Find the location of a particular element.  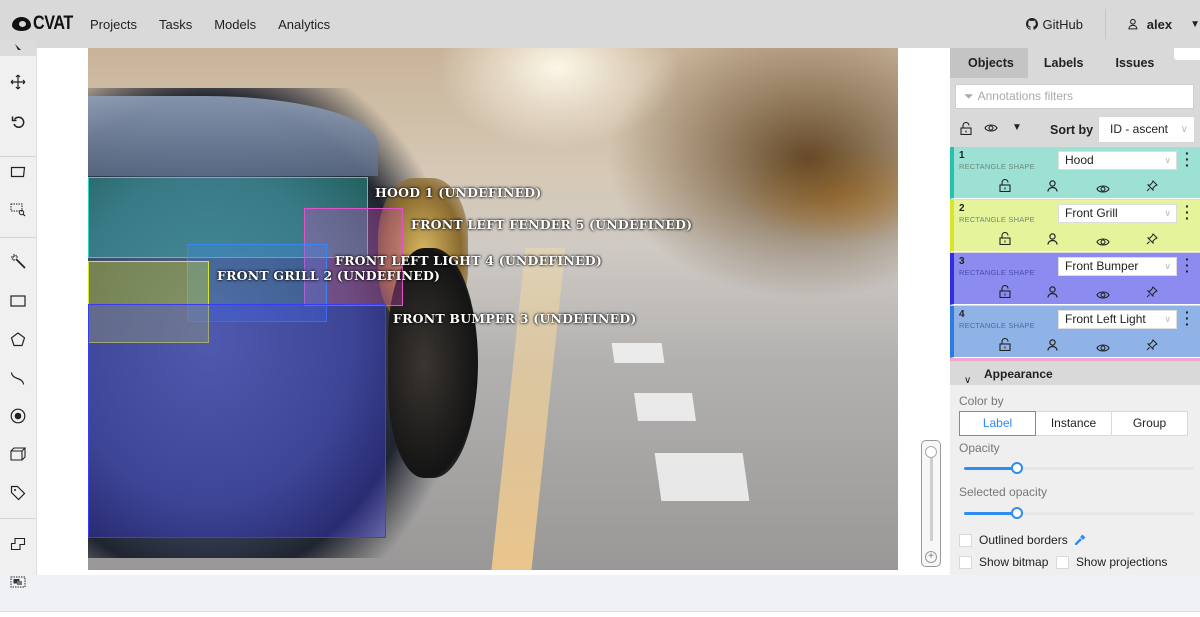

opacity-slider is located at coordinates (1079, 468).